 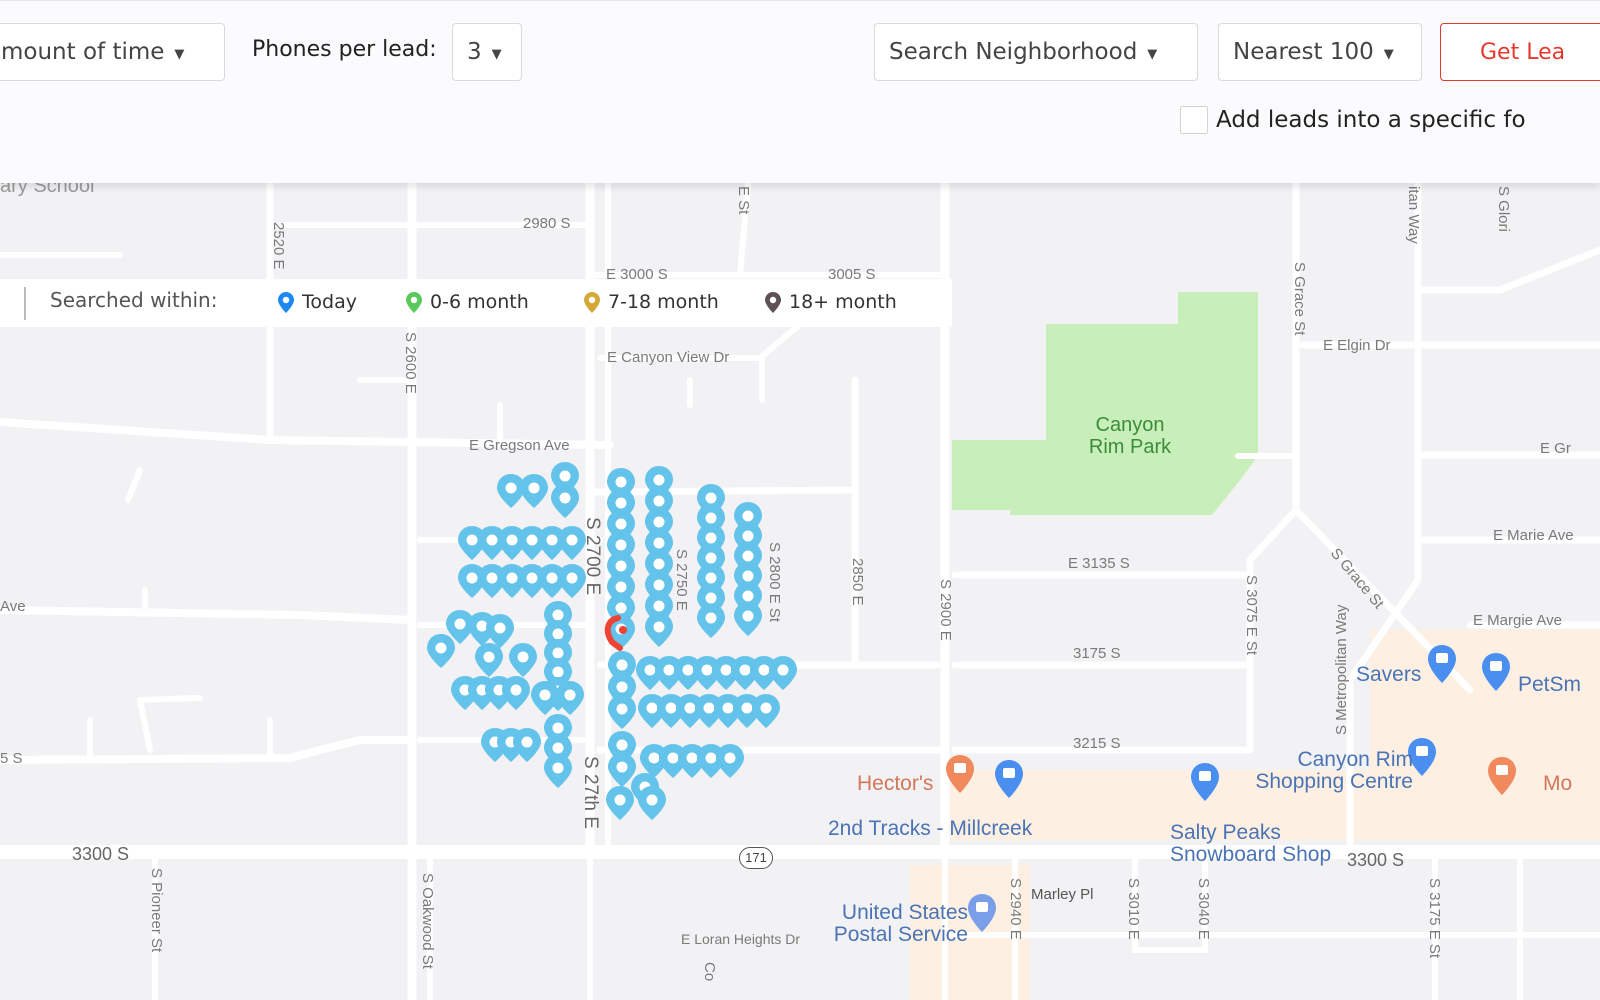 I want to click on legend-title: Searched within:, so click(x=134, y=300).